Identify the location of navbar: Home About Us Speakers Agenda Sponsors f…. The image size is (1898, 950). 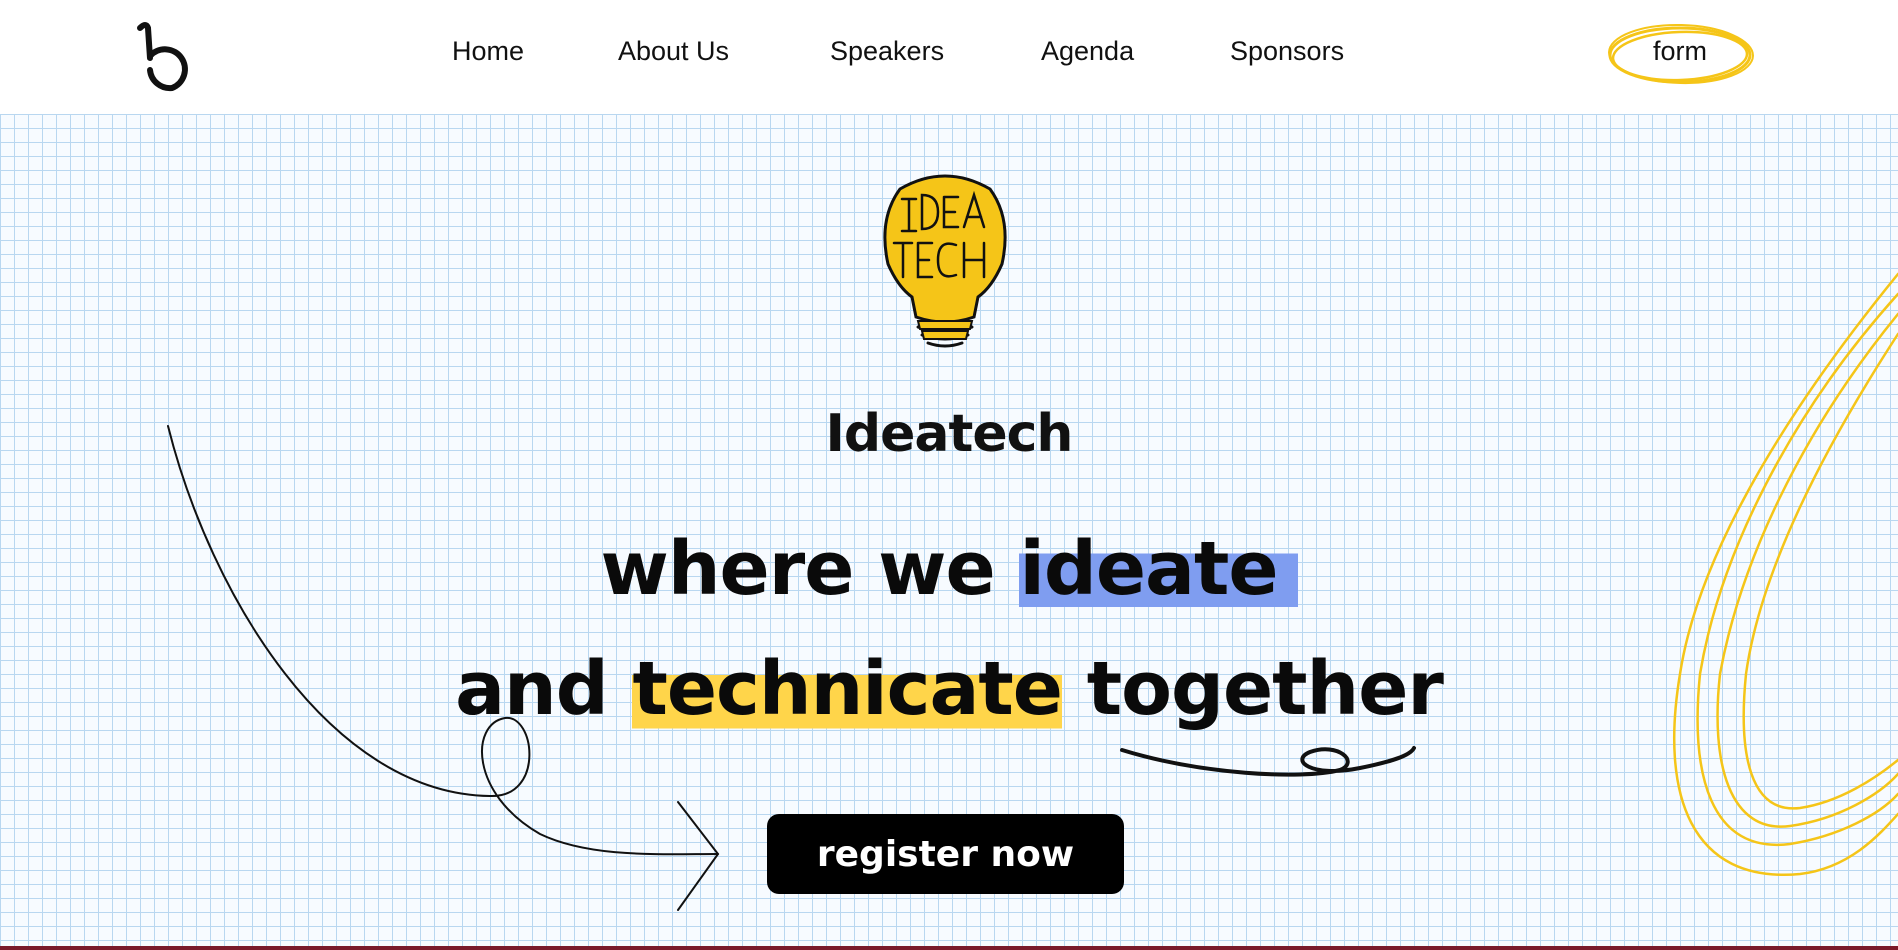
(949, 57).